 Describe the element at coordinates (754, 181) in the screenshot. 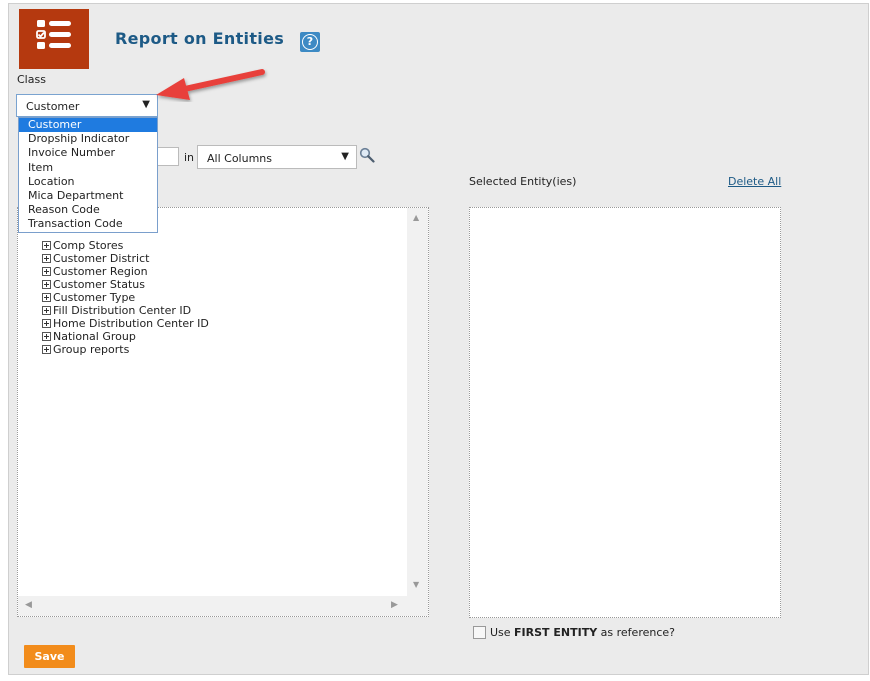

I see `delete-all-link: Delete All` at that location.